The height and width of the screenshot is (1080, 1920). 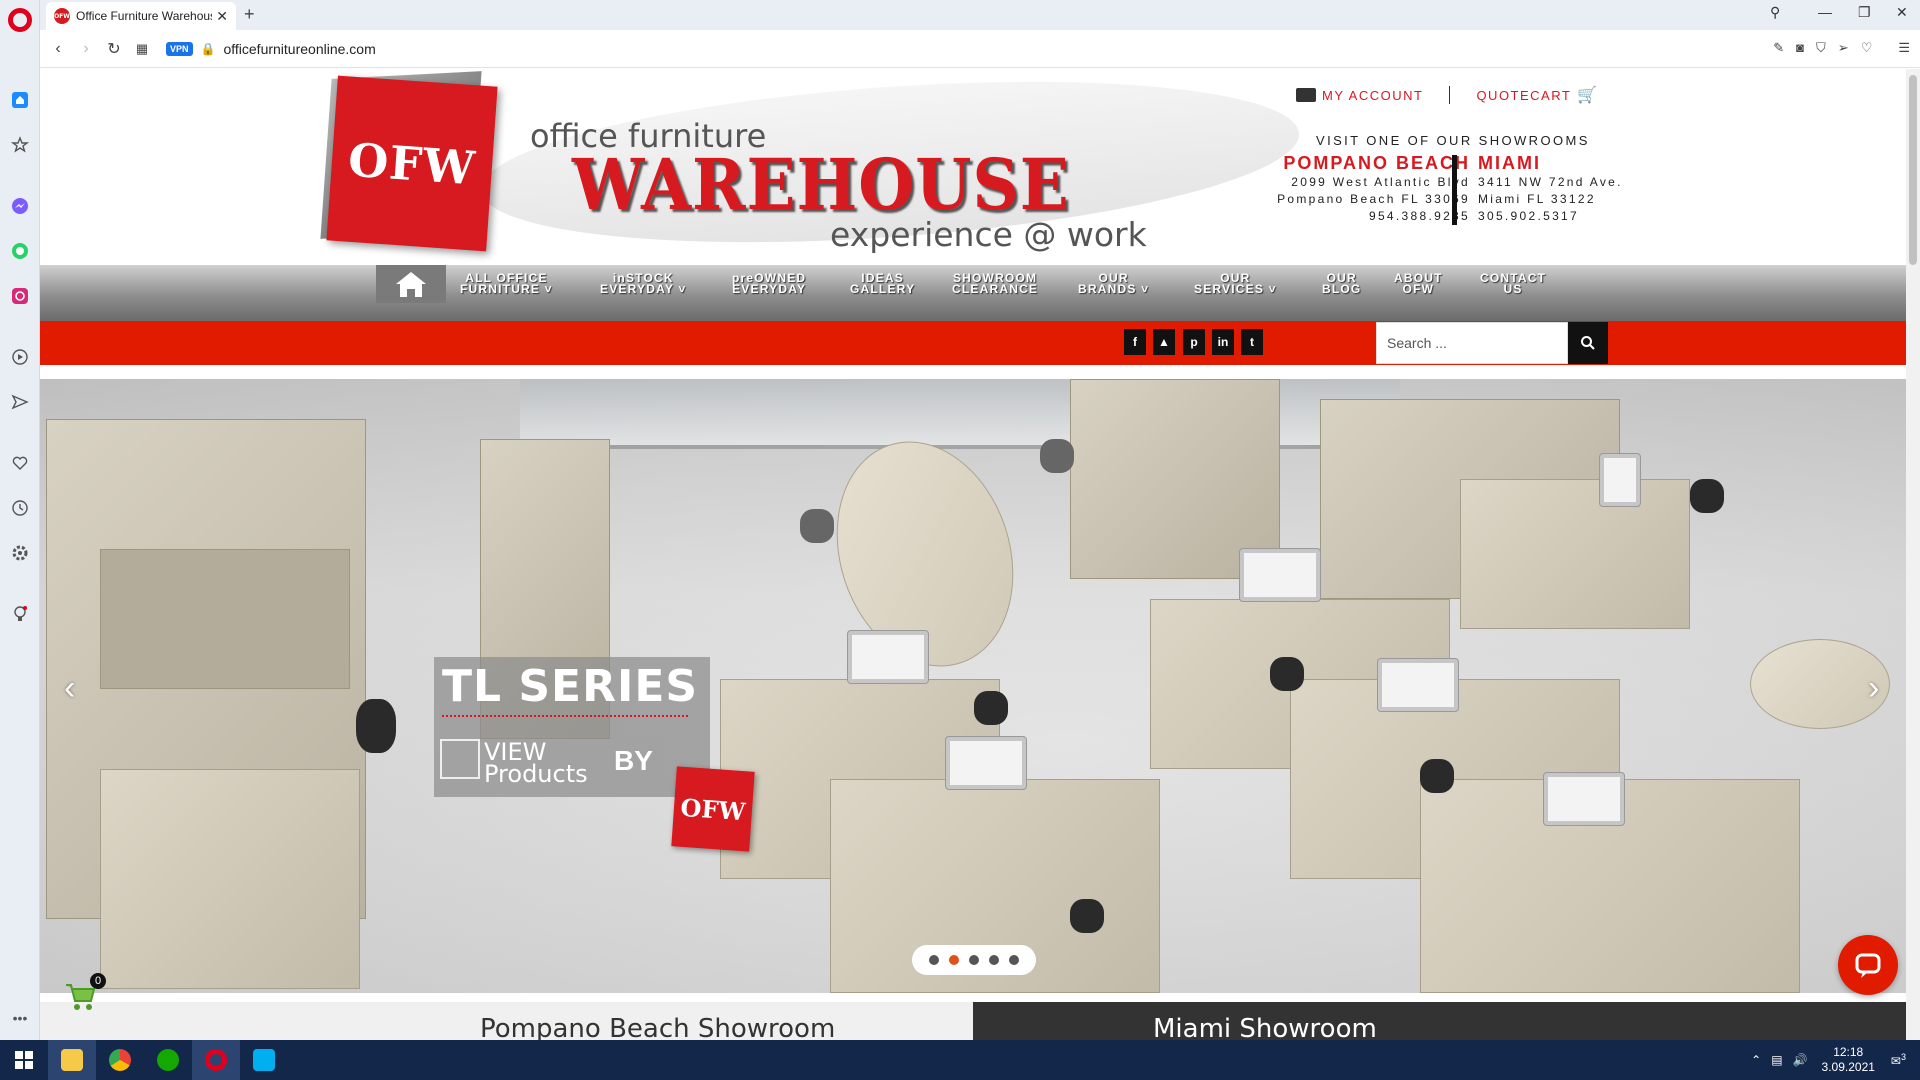 What do you see at coordinates (1864, 12) in the screenshot?
I see `restore-icon: ❐` at bounding box center [1864, 12].